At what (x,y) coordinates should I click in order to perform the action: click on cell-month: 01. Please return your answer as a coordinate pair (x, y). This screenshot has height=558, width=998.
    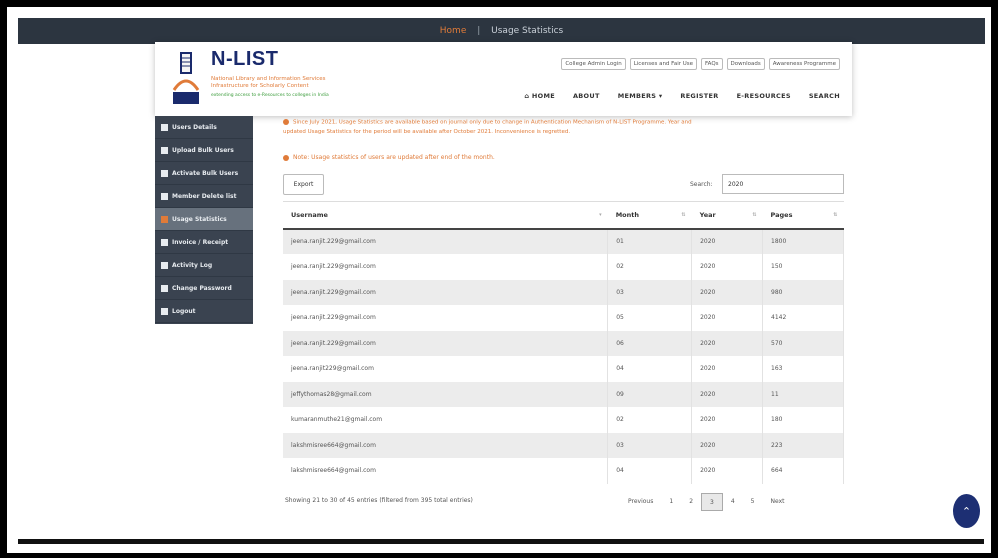
    Looking at the image, I should click on (650, 241).